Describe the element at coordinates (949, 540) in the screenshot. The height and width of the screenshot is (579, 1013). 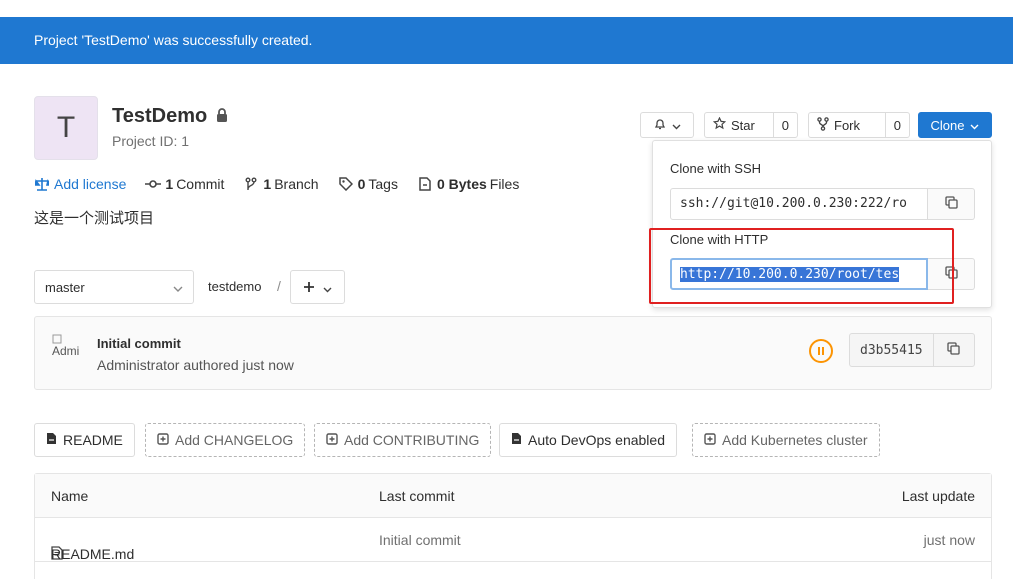
I see `file-last-update: just now` at that location.